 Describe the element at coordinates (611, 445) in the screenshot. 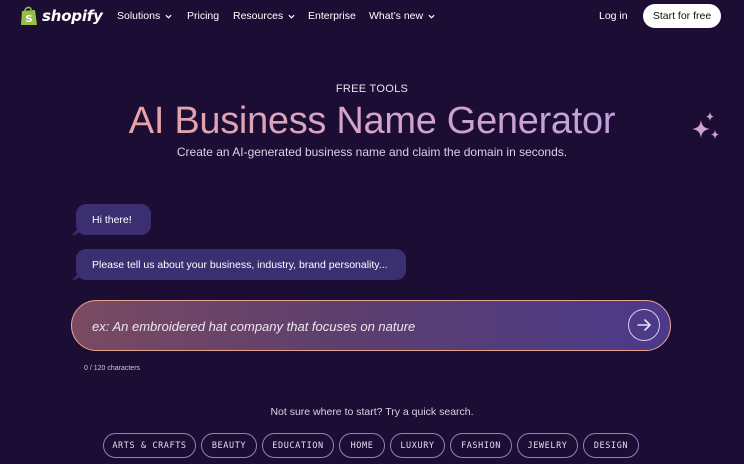

I see `chip-design: DESIGN` at that location.